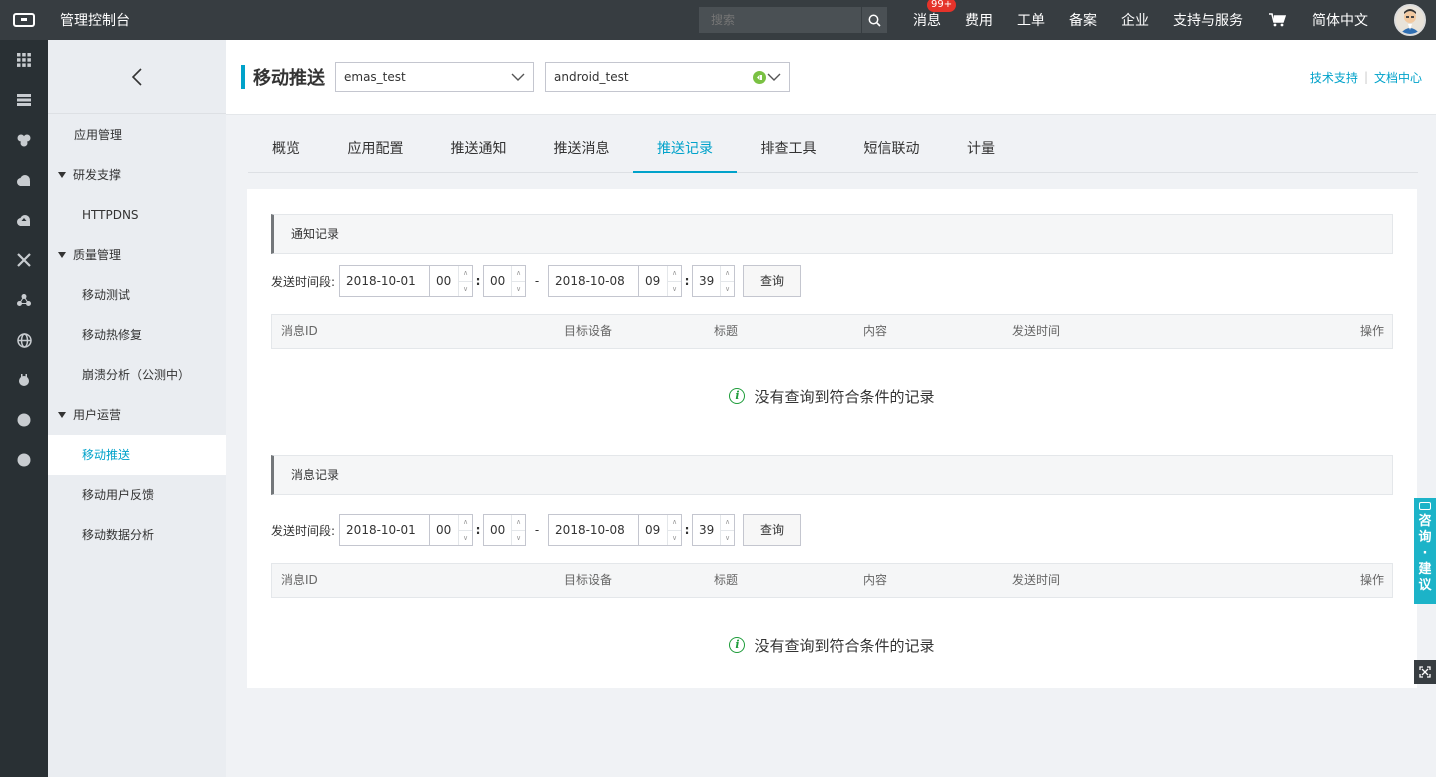 Image resolution: width=1436 pixels, height=777 pixels. I want to click on cloud-icon, so click(24, 180).